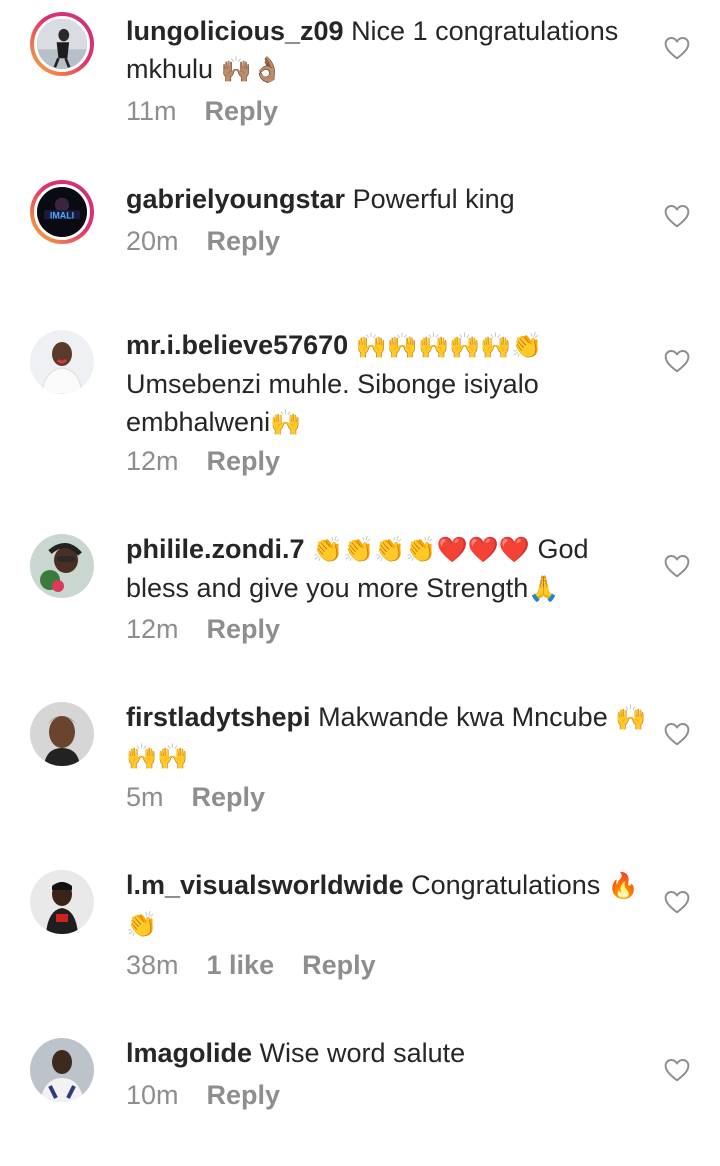  I want to click on username: lungolicious_z09, so click(235, 31).